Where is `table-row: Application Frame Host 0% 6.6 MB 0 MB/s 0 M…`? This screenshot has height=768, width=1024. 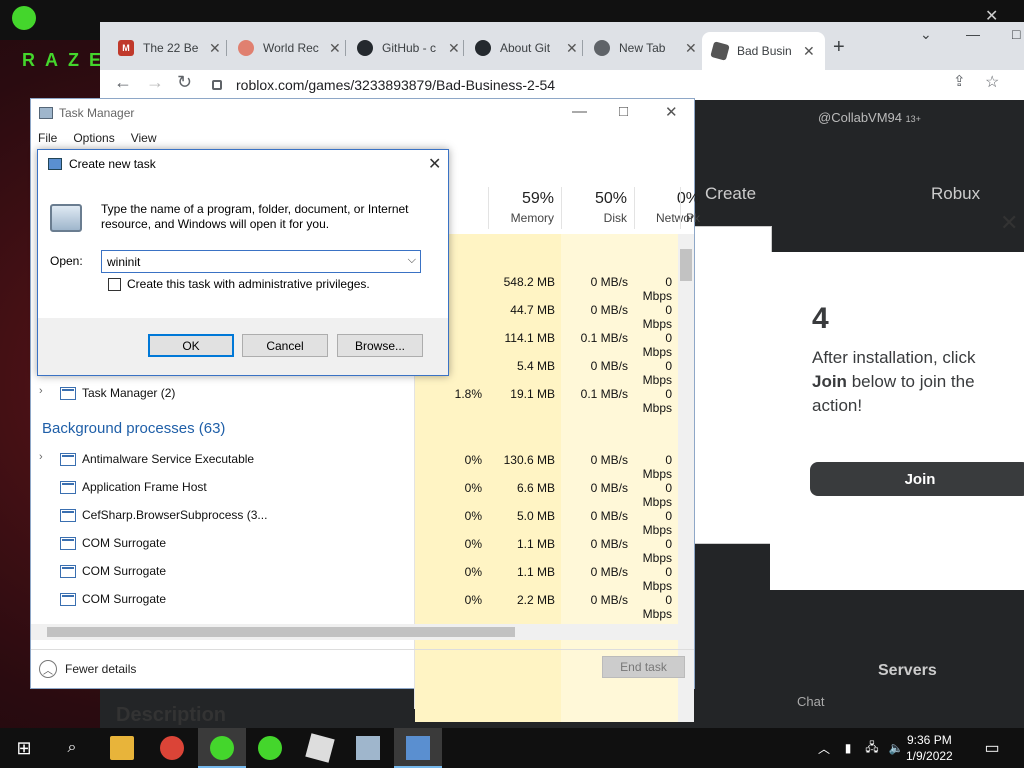
table-row: Application Frame Host 0% 6.6 MB 0 MB/s 0 M… is located at coordinates (357, 491).